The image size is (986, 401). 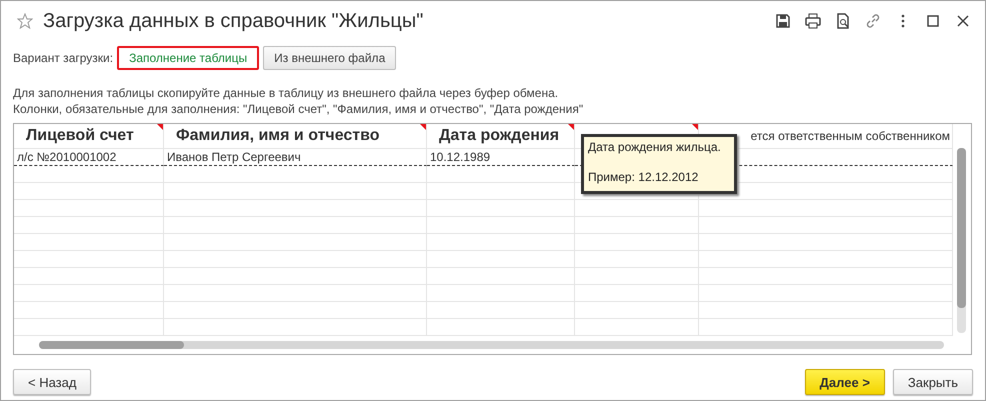 What do you see at coordinates (783, 21) in the screenshot?
I see `save-icon` at bounding box center [783, 21].